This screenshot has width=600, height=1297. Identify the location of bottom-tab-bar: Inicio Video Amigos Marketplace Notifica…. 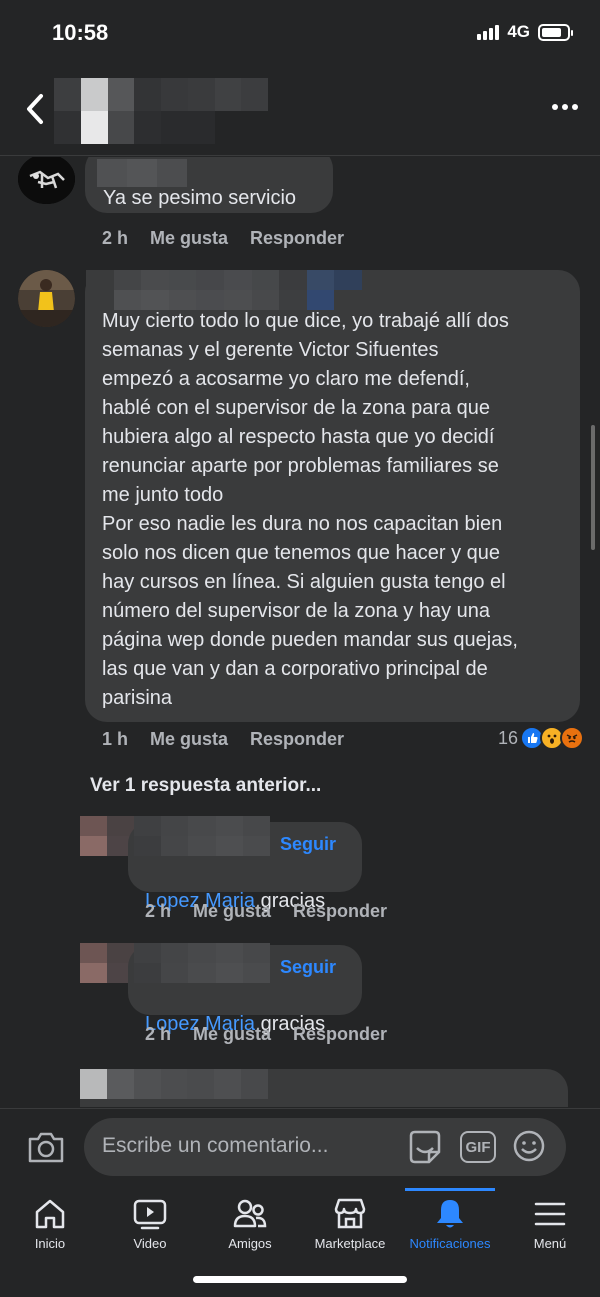
(300, 1242).